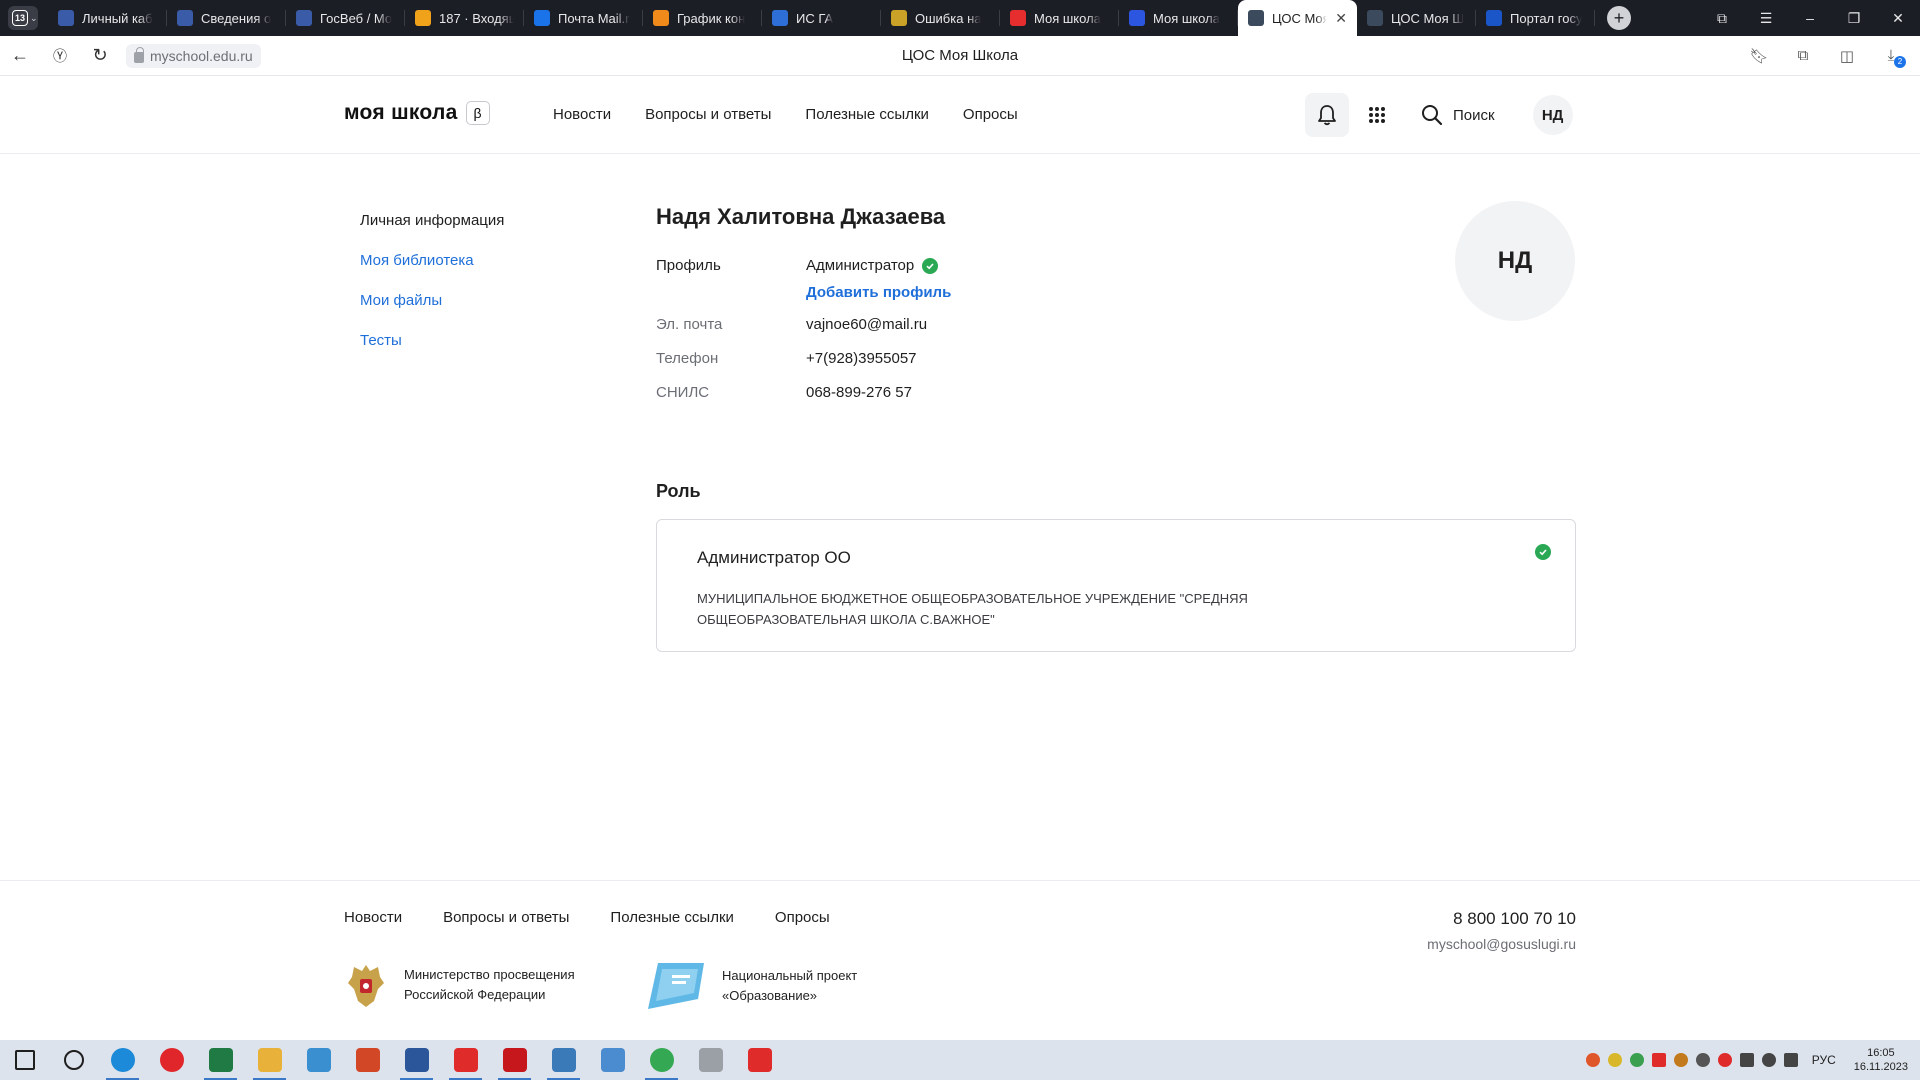 This screenshot has width=1920, height=1080. I want to click on browser-tab: Личный каб, so click(107, 18).